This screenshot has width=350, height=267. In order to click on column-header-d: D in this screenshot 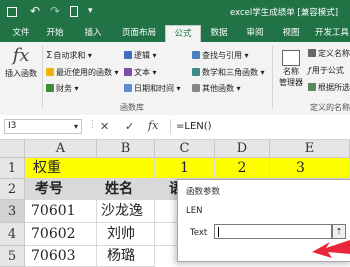, I will do `click(242, 149)`.